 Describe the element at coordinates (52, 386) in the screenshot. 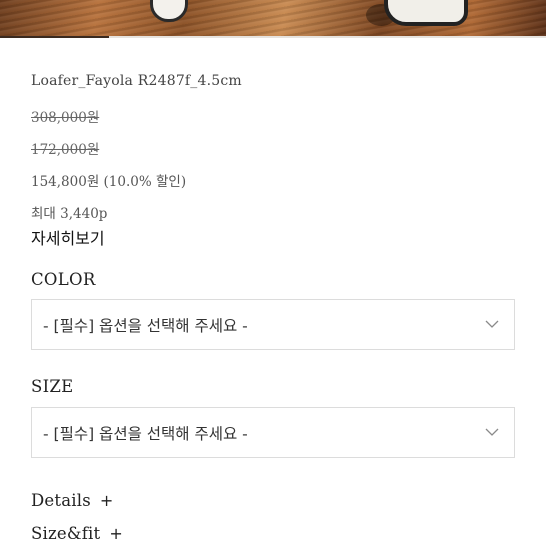

I see `size-option-label: SIZE` at that location.